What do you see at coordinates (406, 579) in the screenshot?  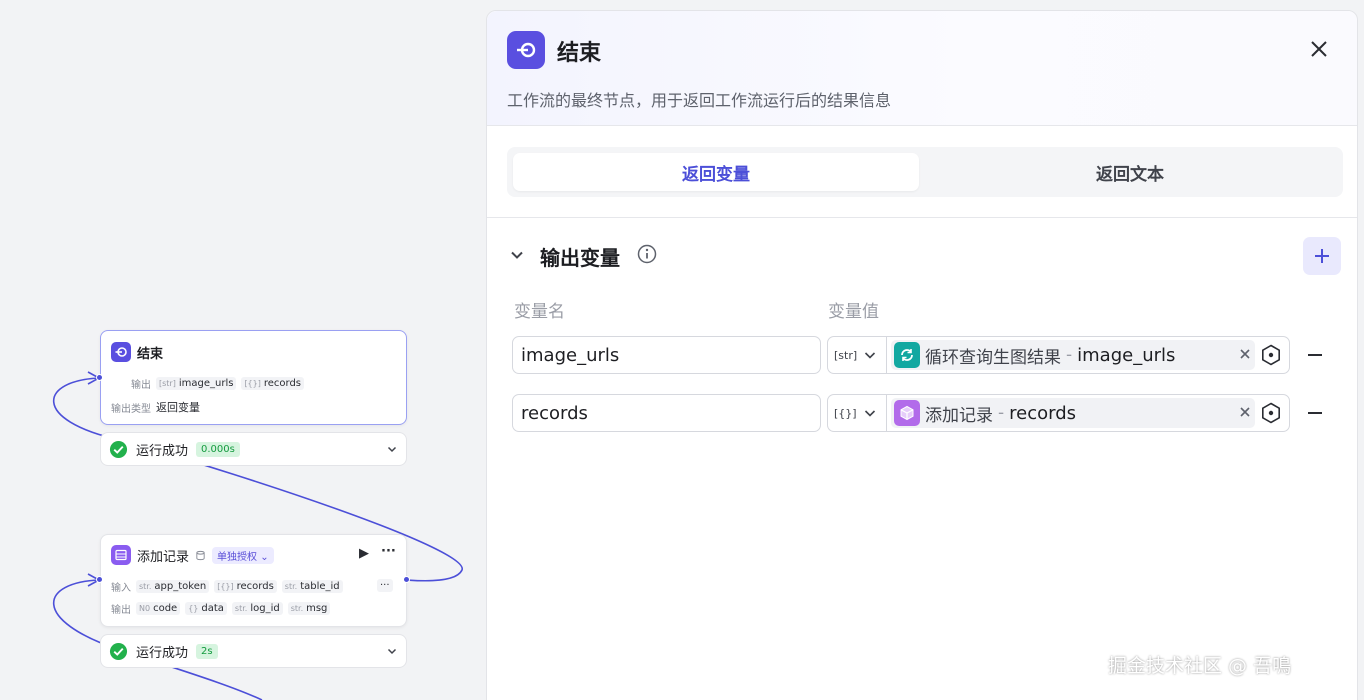 I see `record-output-port` at bounding box center [406, 579].